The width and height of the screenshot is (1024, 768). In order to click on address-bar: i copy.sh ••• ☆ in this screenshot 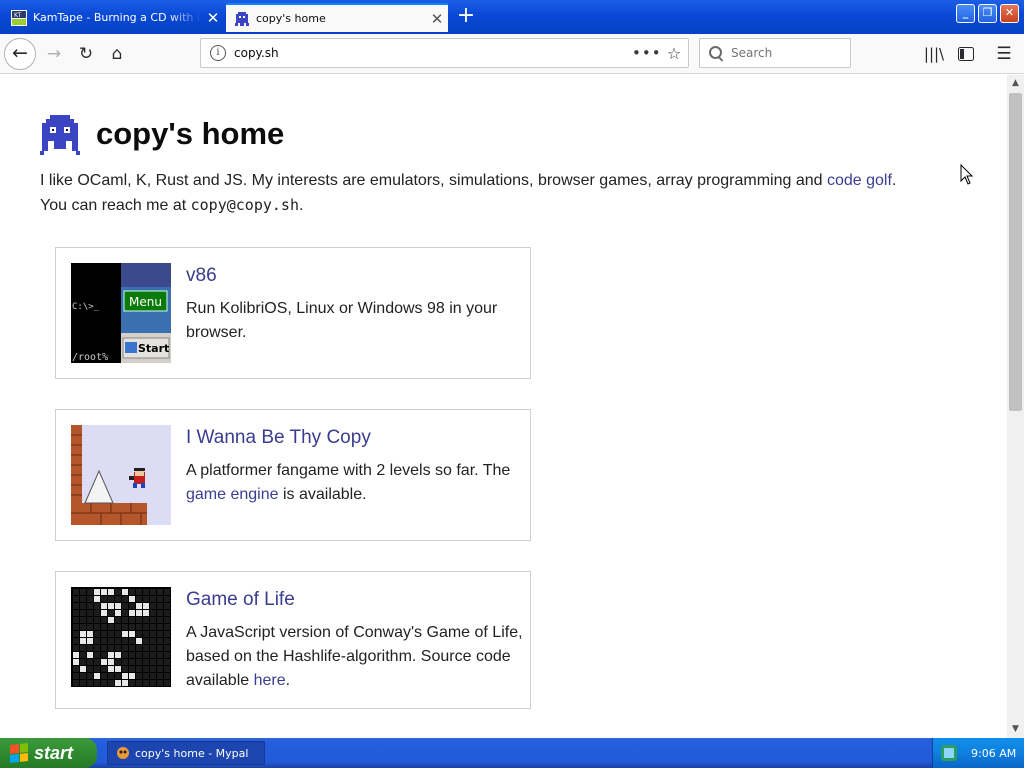, I will do `click(444, 53)`.